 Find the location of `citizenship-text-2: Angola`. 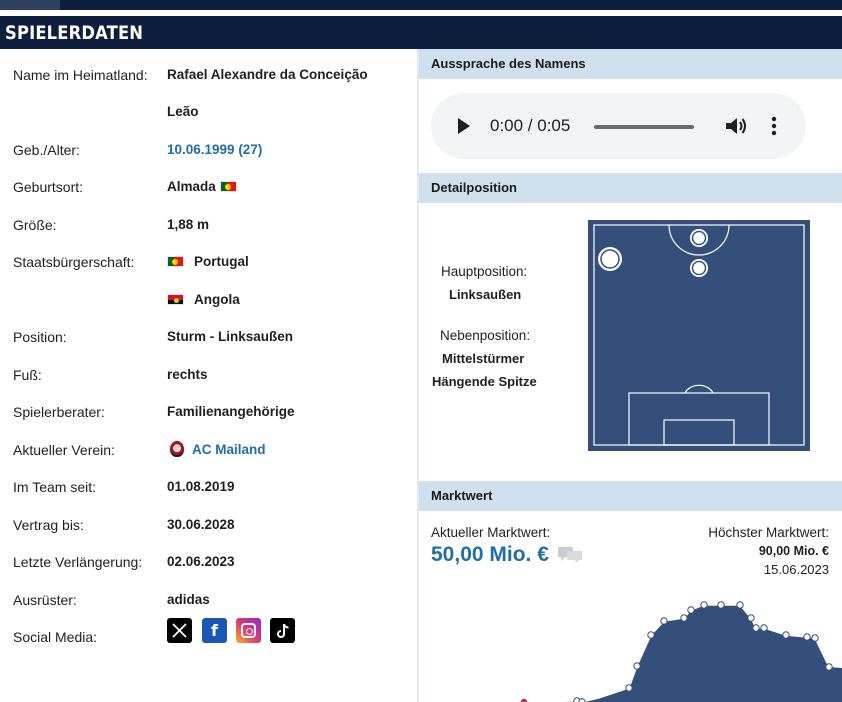

citizenship-text-2: Angola is located at coordinates (217, 299).